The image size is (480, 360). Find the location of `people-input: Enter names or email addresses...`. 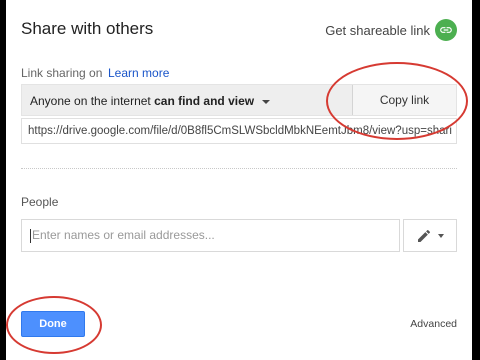

people-input: Enter names or email addresses... is located at coordinates (210, 235).